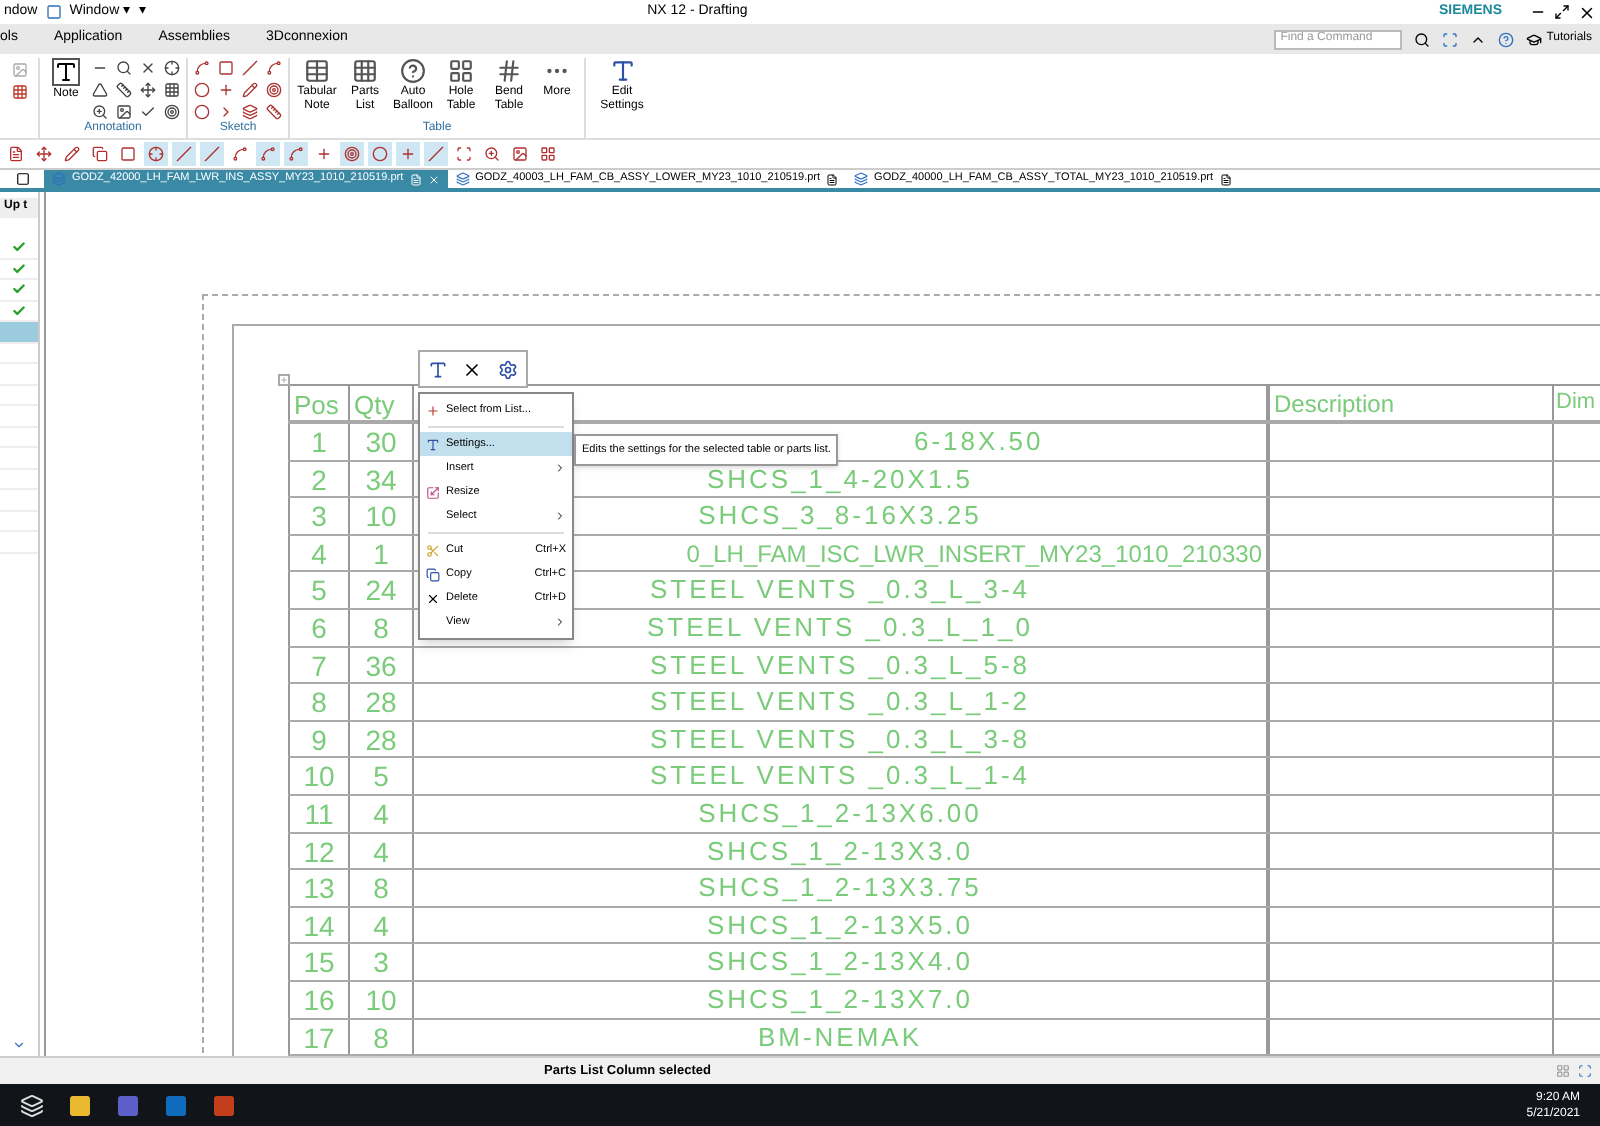 The height and width of the screenshot is (1126, 1600). What do you see at coordinates (472, 369) in the screenshot?
I see `delete-icon` at bounding box center [472, 369].